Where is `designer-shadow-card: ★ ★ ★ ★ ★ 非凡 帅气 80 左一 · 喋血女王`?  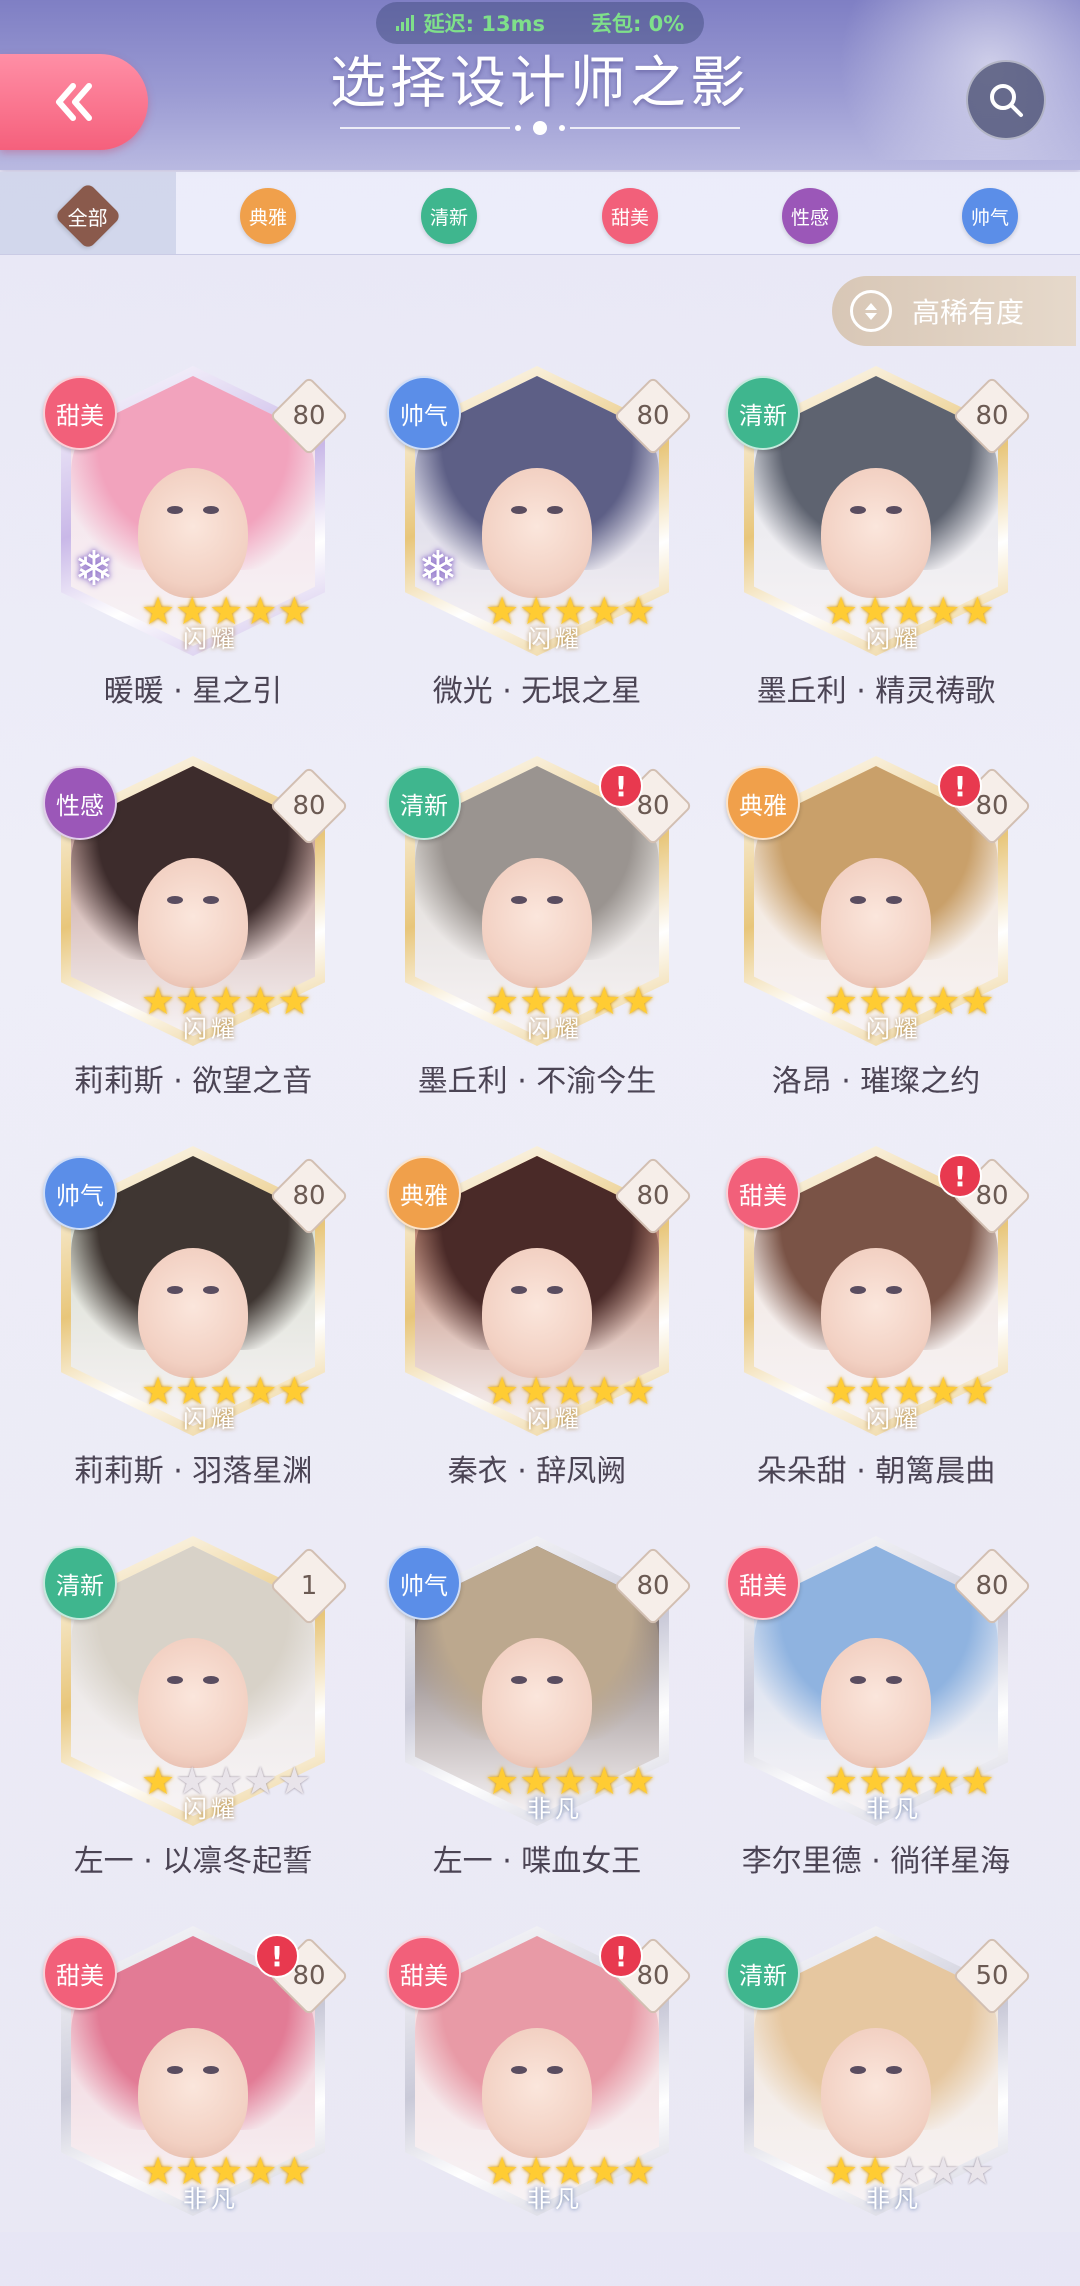 designer-shadow-card: ★ ★ ★ ★ ★ 非凡 帅气 80 左一 · 喋血女王 is located at coordinates (540, 1716).